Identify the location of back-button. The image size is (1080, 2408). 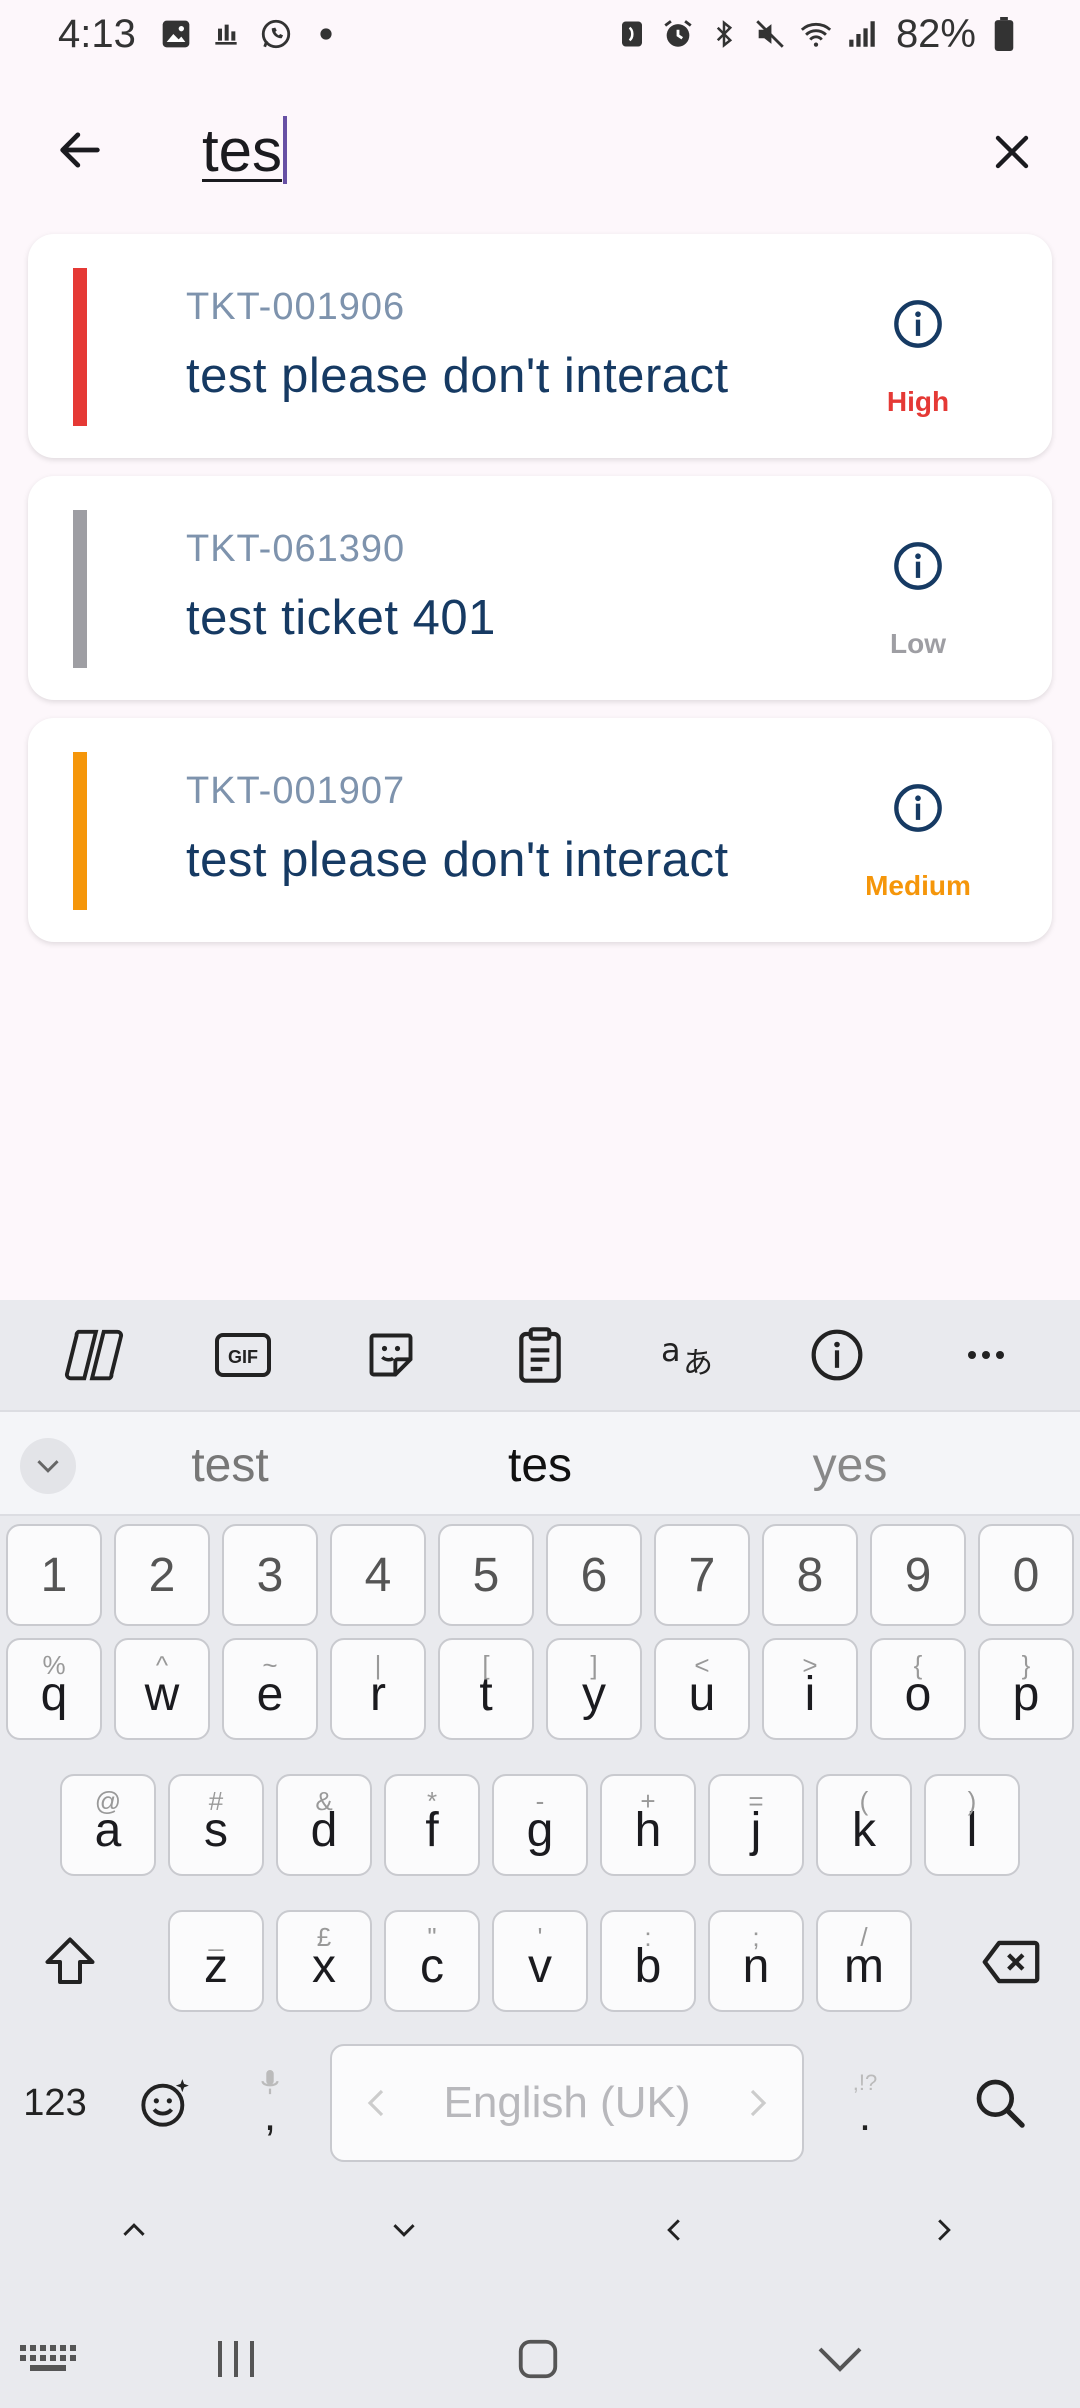
(80, 150).